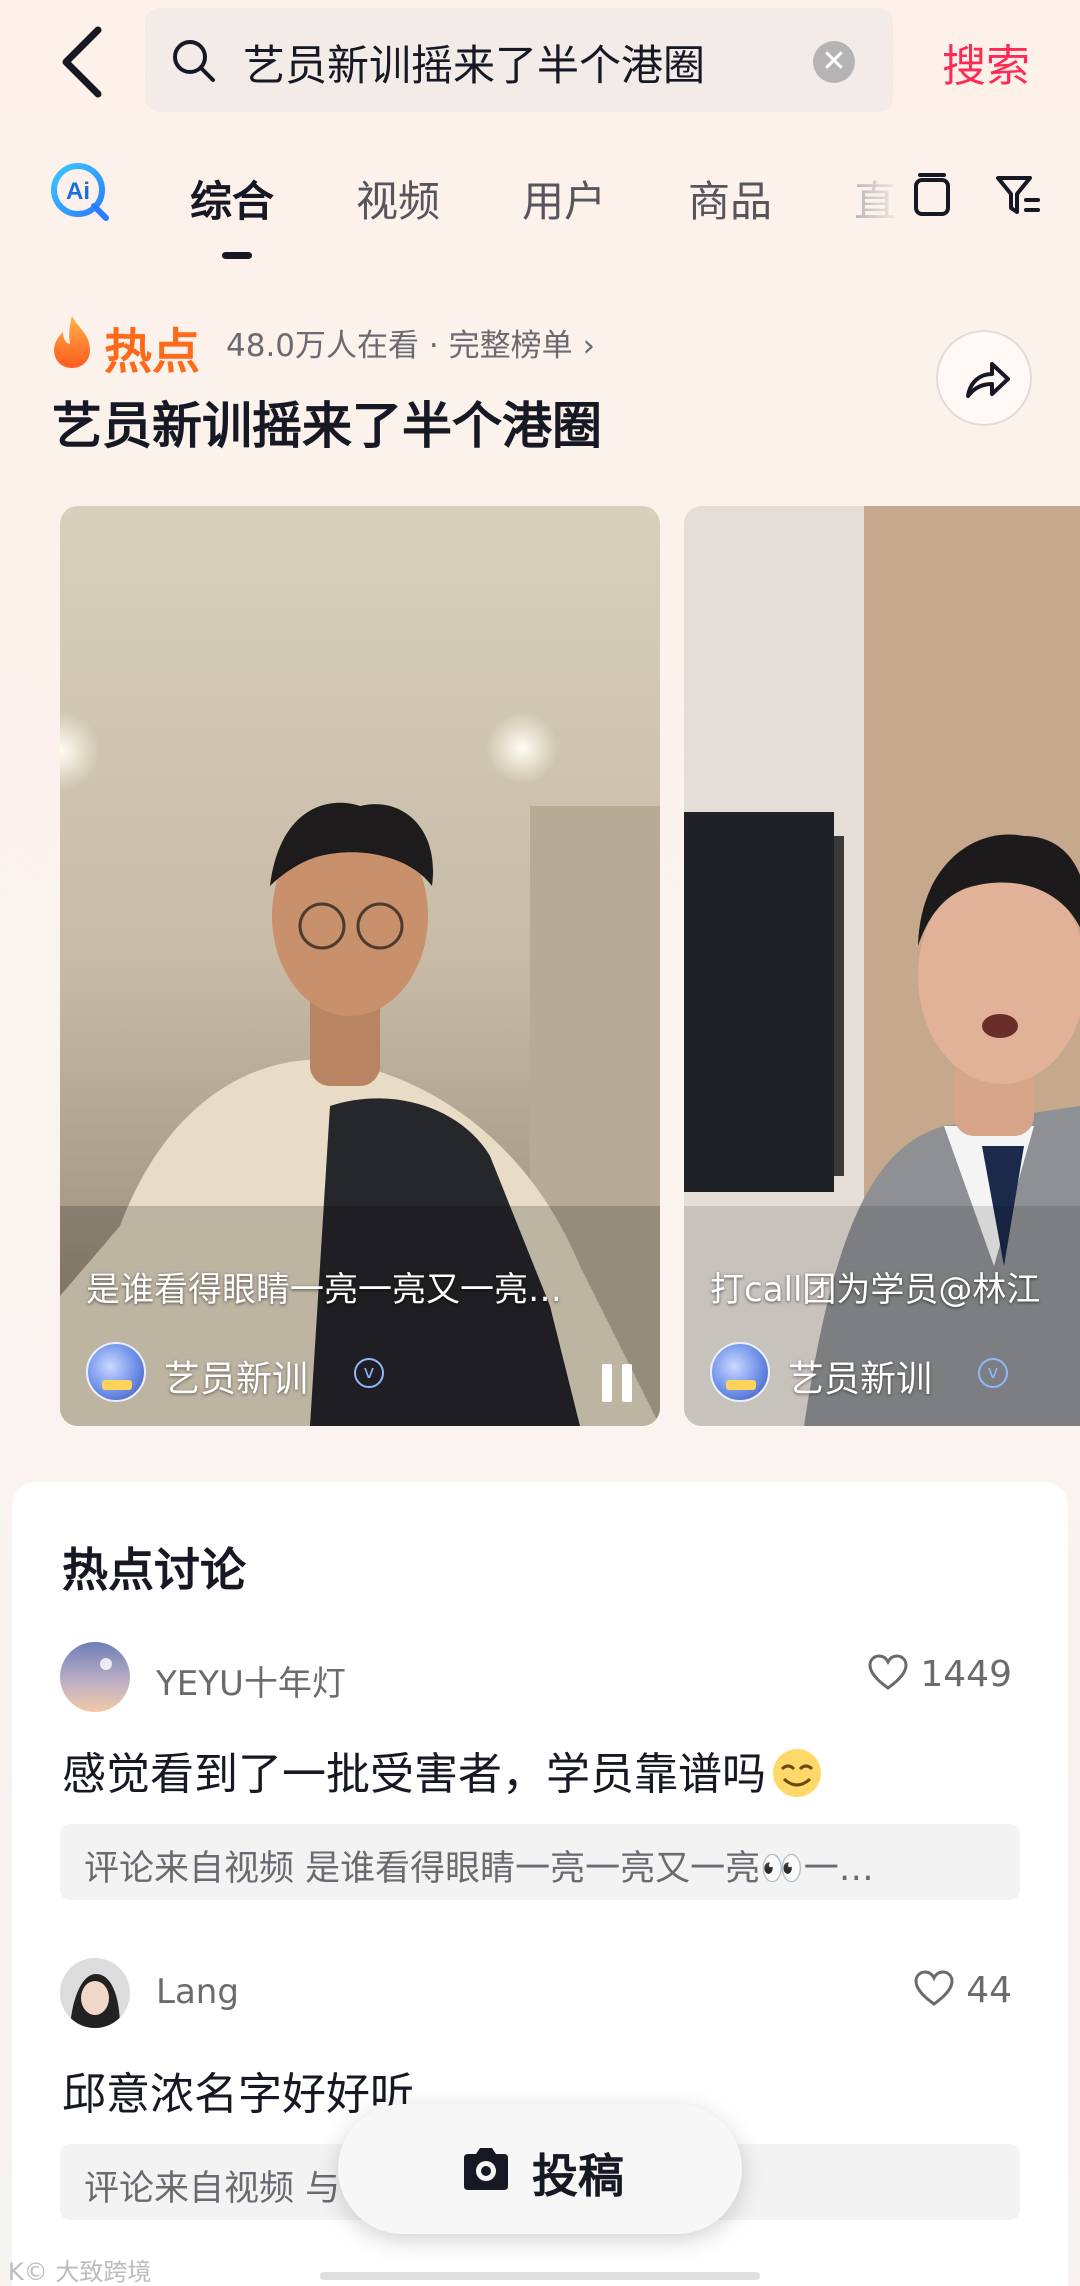 The width and height of the screenshot is (1080, 2286). What do you see at coordinates (398, 198) in the screenshot?
I see `tab-video: 视频` at bounding box center [398, 198].